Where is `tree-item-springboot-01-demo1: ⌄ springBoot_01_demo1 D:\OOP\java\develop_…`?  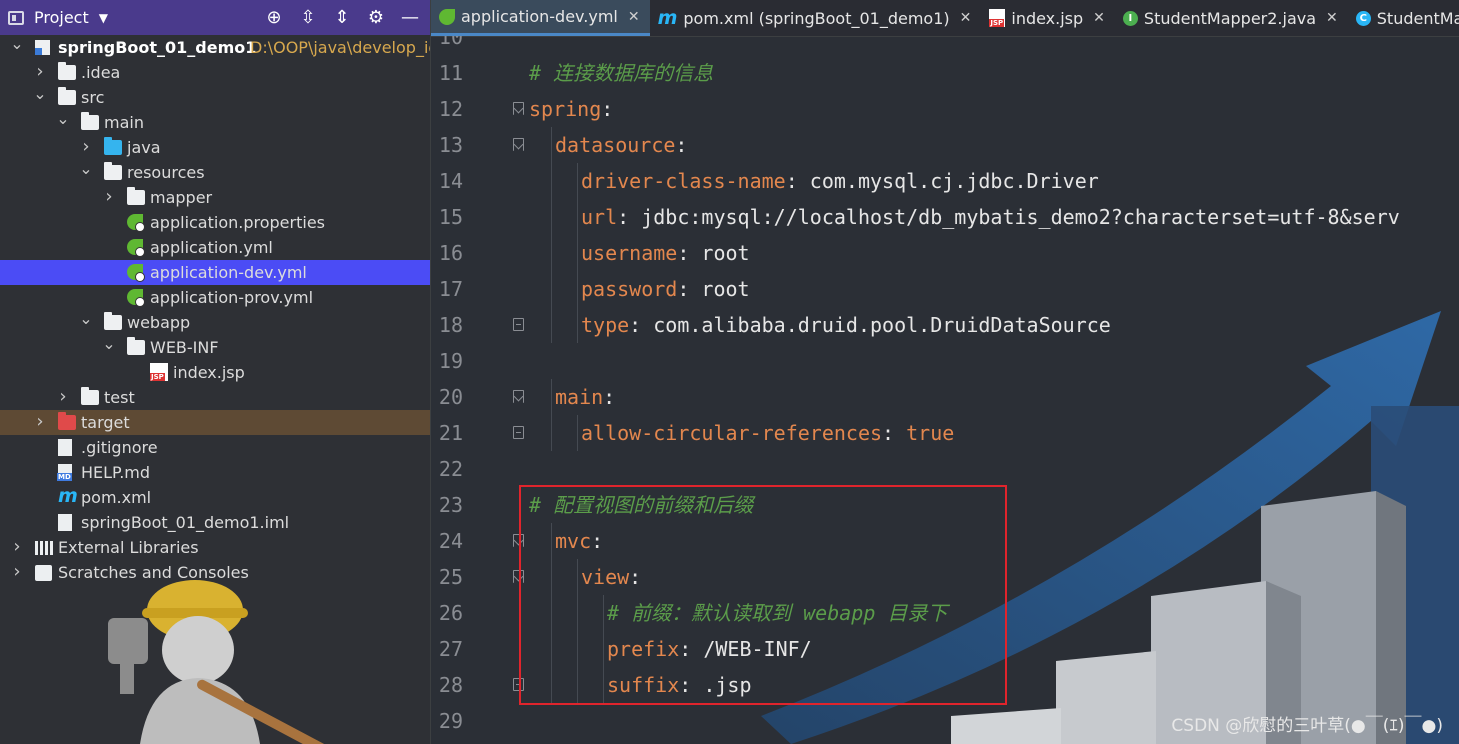
tree-item-springboot-01-demo1: ⌄ springBoot_01_demo1 D:\OOP\java\develop_… is located at coordinates (215, 47).